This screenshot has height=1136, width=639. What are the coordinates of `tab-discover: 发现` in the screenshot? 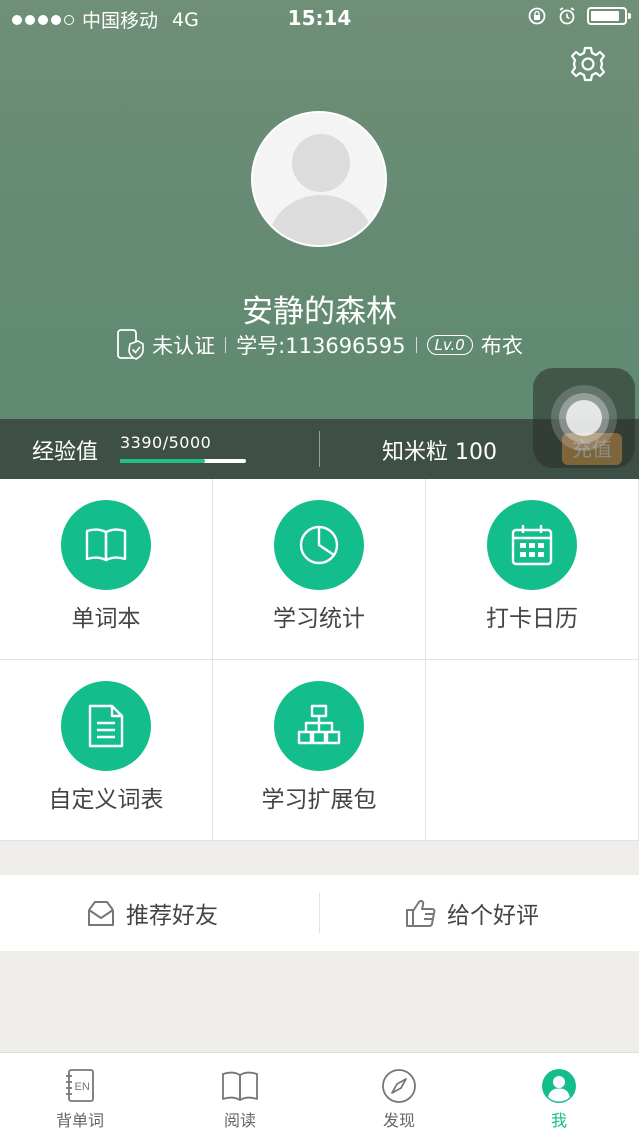 It's located at (399, 1094).